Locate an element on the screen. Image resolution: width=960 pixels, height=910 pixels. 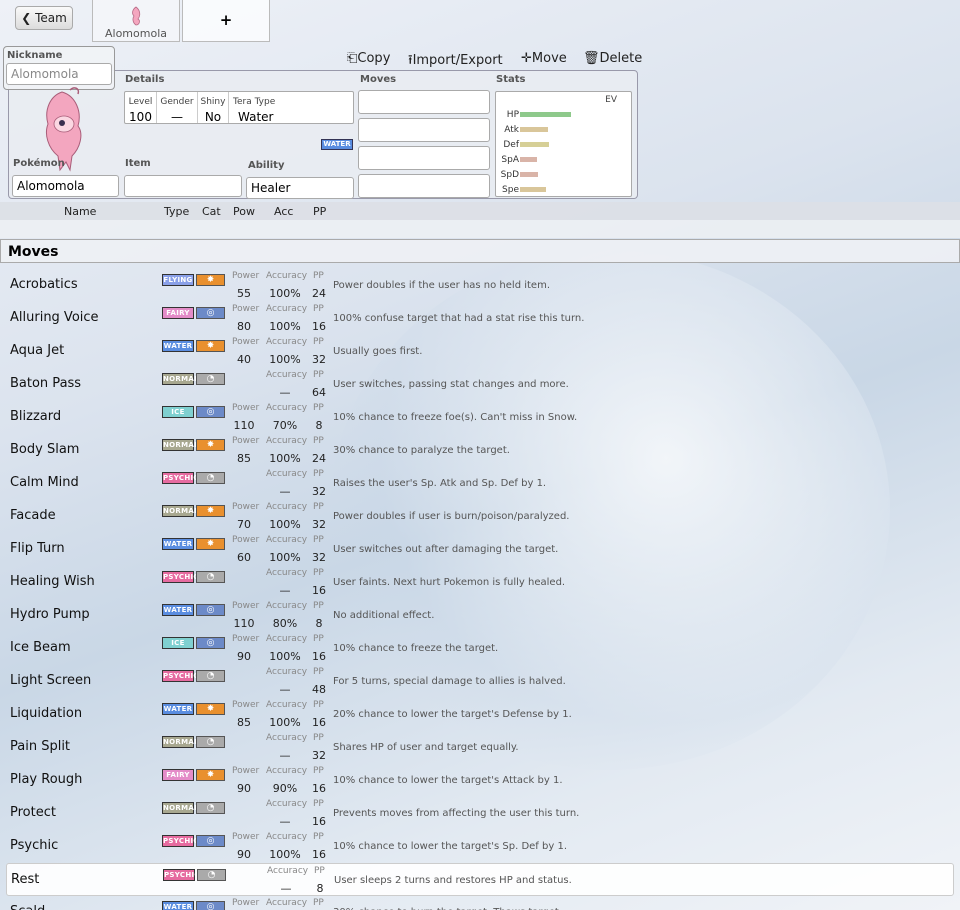
move-description: 10% chance to freeze the target. is located at coordinates (416, 648).